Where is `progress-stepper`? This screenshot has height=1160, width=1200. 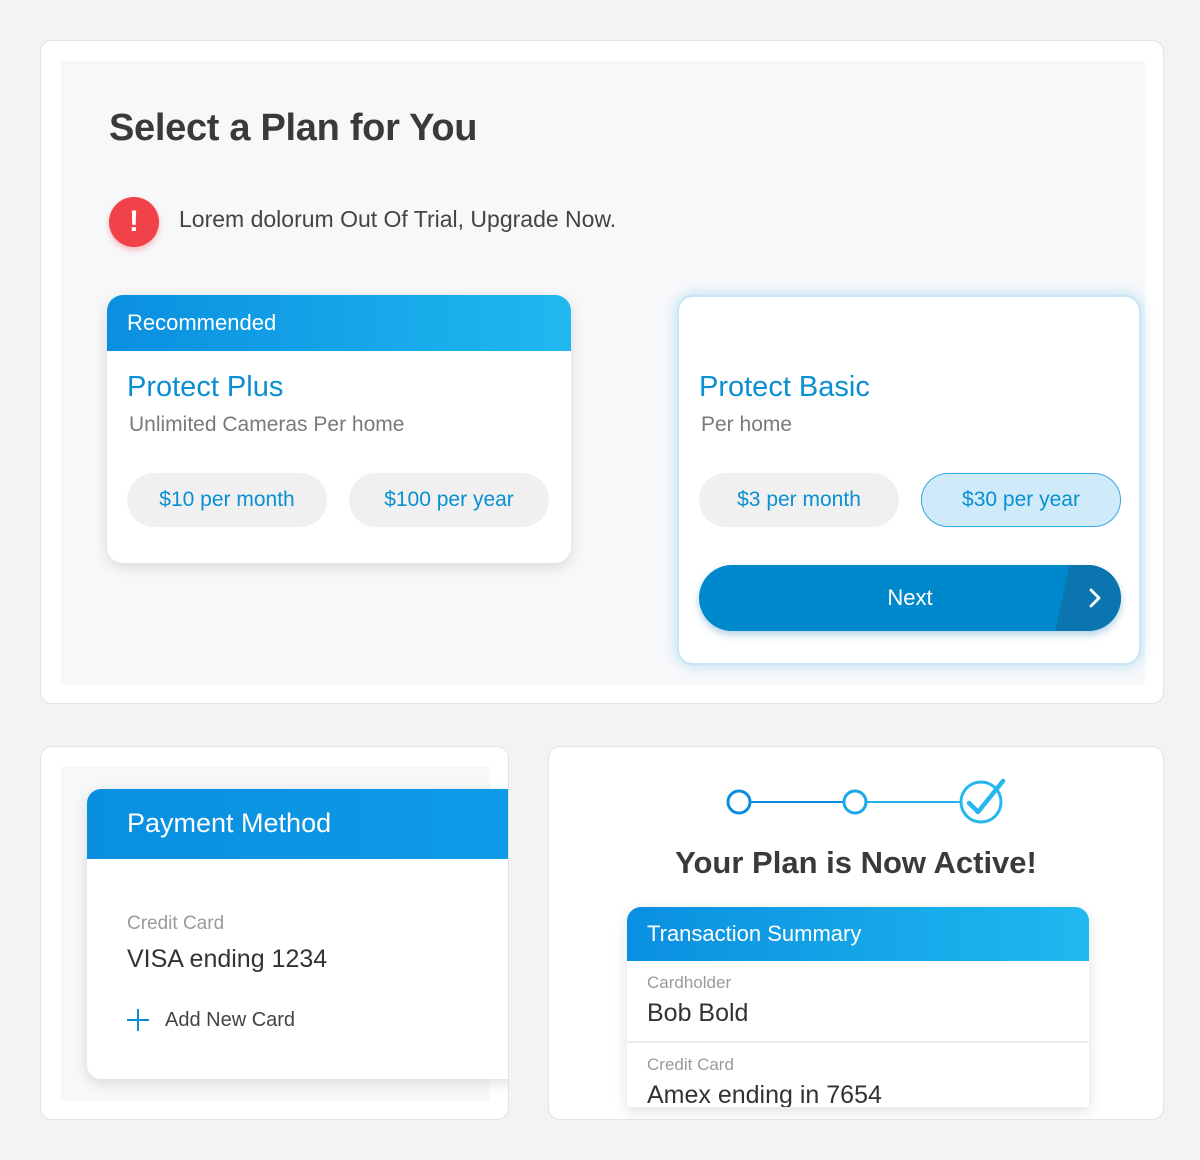 progress-stepper is located at coordinates (868, 802).